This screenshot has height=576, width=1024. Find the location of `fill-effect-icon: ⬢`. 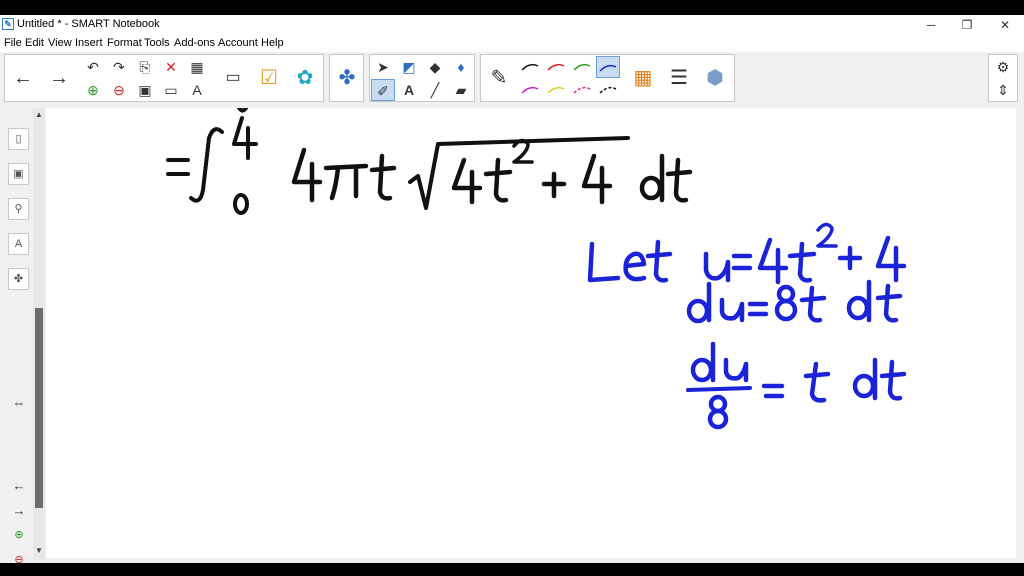

fill-effect-icon: ⬢ is located at coordinates (715, 78).